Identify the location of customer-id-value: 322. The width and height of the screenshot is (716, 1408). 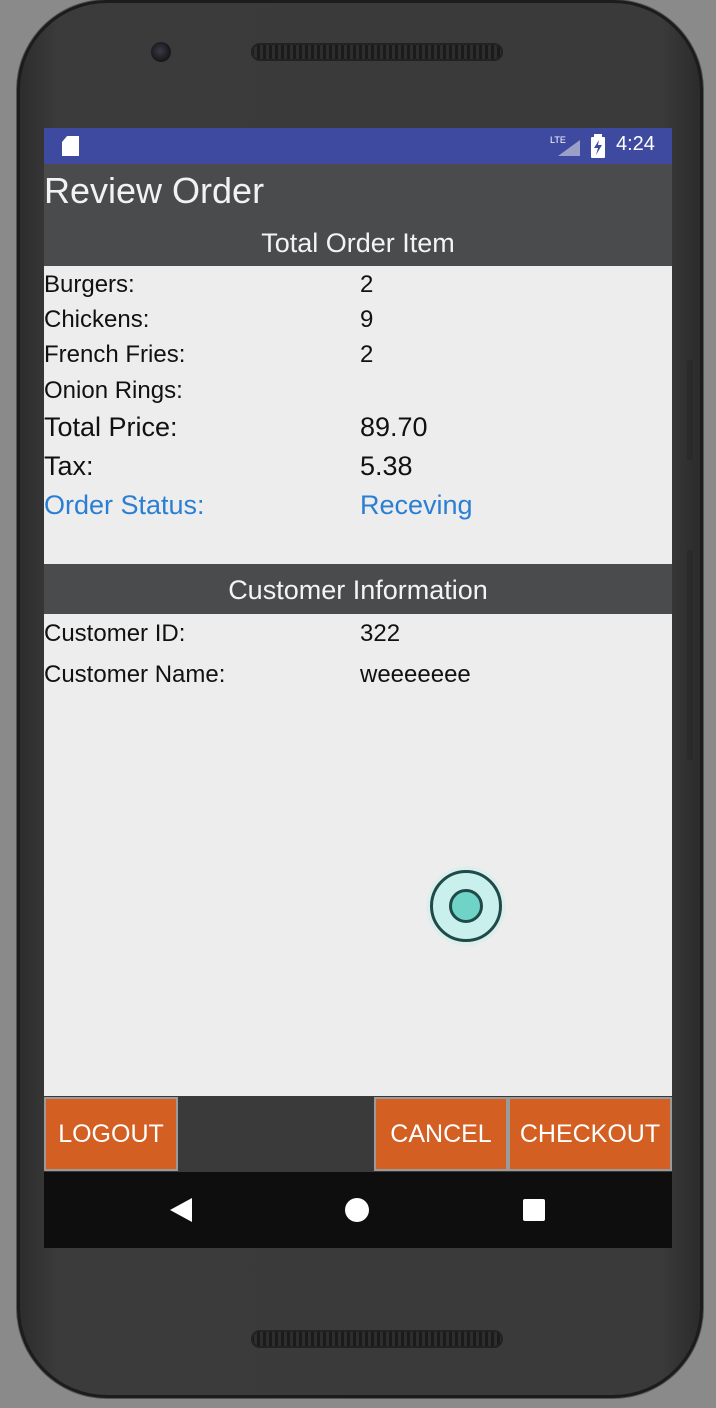
(380, 633).